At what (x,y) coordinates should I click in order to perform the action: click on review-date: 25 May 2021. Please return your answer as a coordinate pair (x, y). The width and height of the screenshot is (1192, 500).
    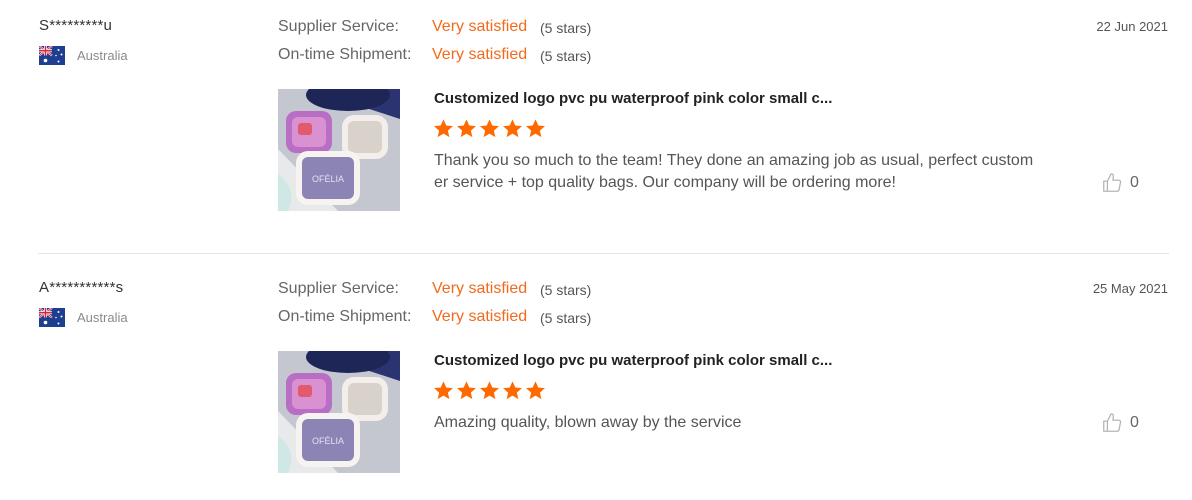
    Looking at the image, I should click on (1130, 288).